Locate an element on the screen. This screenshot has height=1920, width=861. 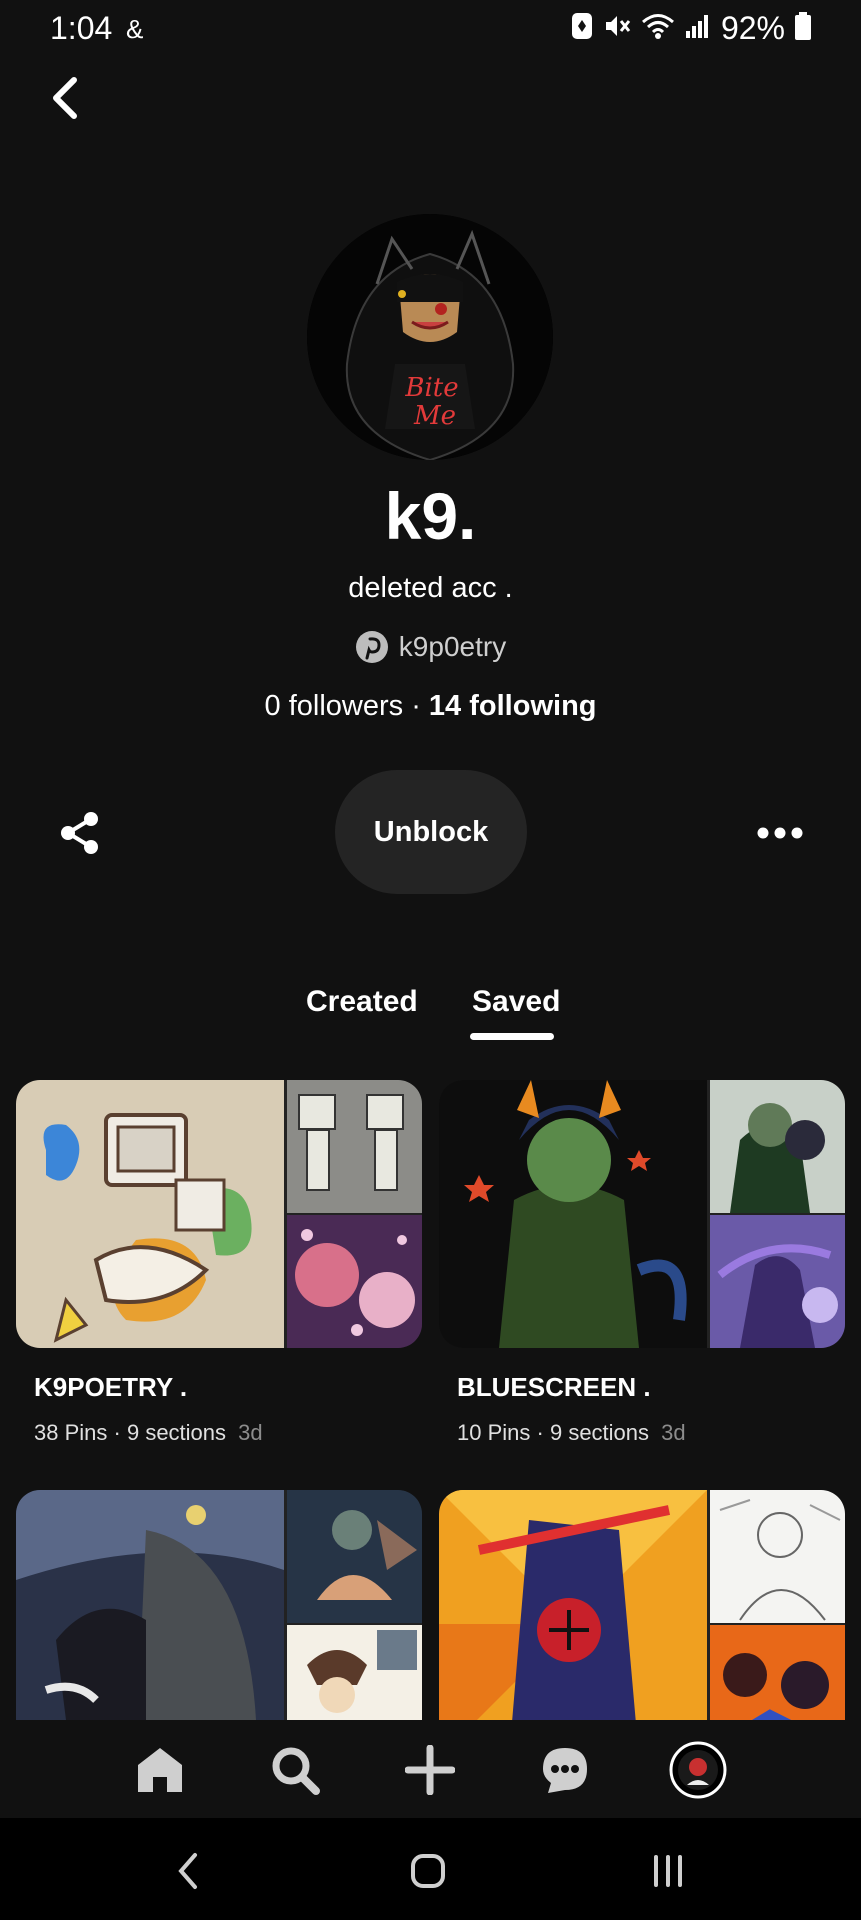
chat-icon is located at coordinates (565, 1770).